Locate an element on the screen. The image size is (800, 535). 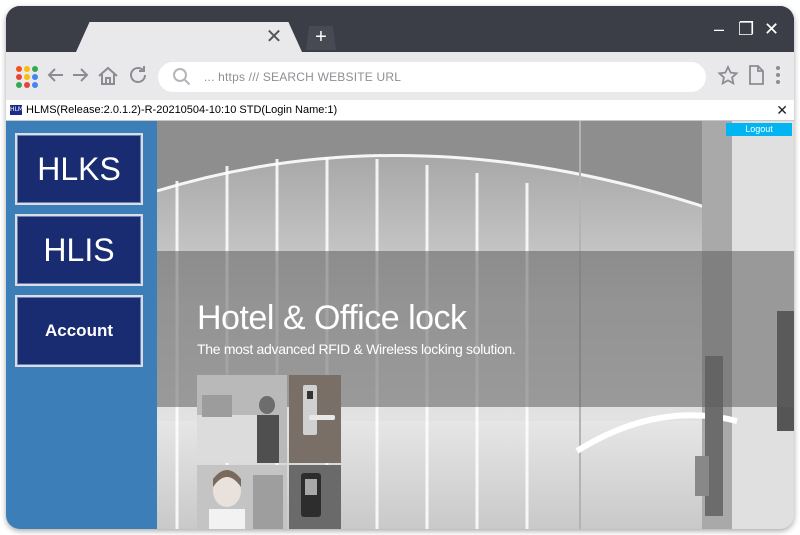
url-placeholder: ... https /// SEARCH WEBSITE URL is located at coordinates (303, 77).